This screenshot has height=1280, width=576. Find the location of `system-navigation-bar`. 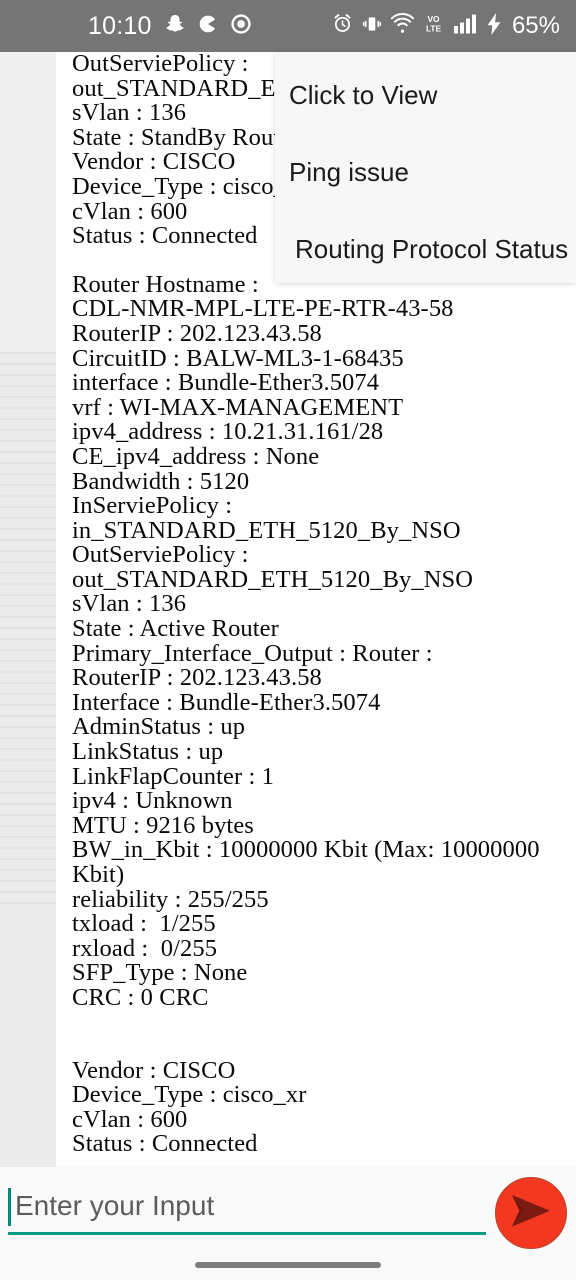

system-navigation-bar is located at coordinates (288, 1265).